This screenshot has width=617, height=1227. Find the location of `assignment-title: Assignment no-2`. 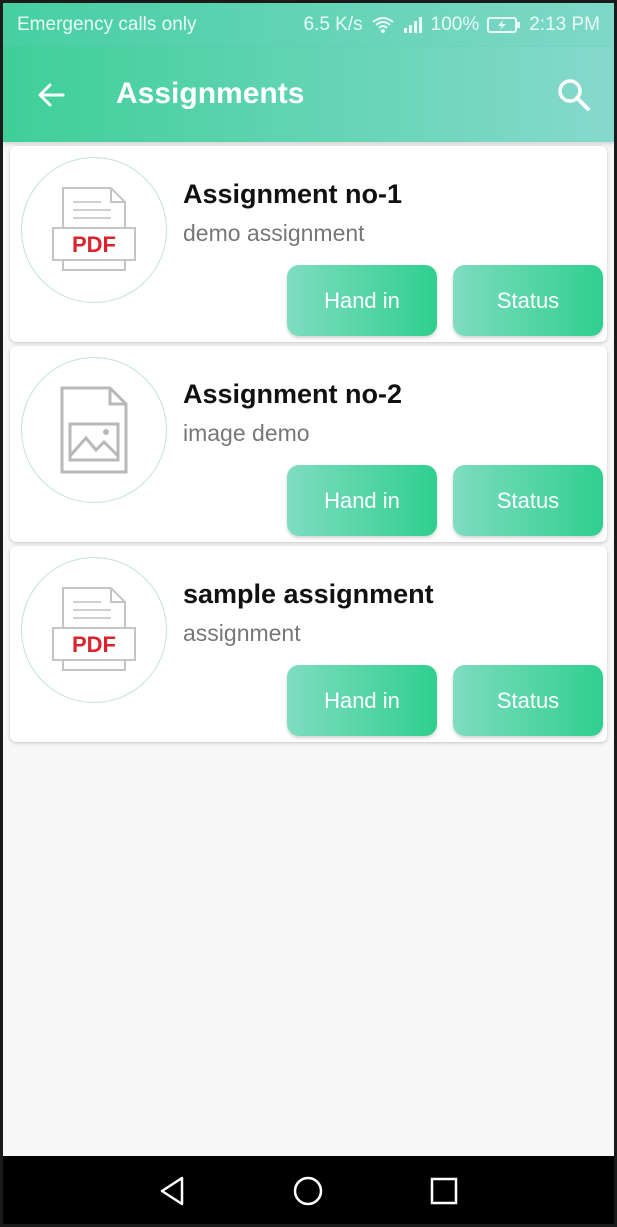

assignment-title: Assignment no-2 is located at coordinates (293, 394).